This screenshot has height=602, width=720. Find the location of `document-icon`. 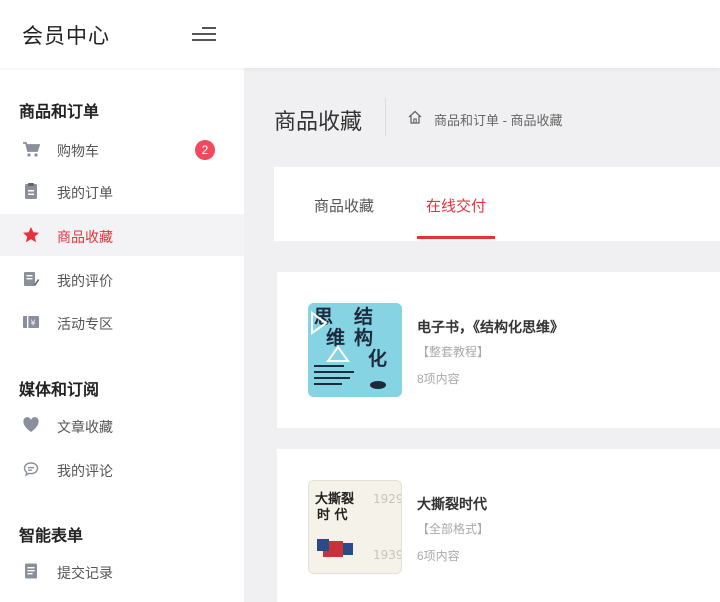

document-icon is located at coordinates (31, 571).